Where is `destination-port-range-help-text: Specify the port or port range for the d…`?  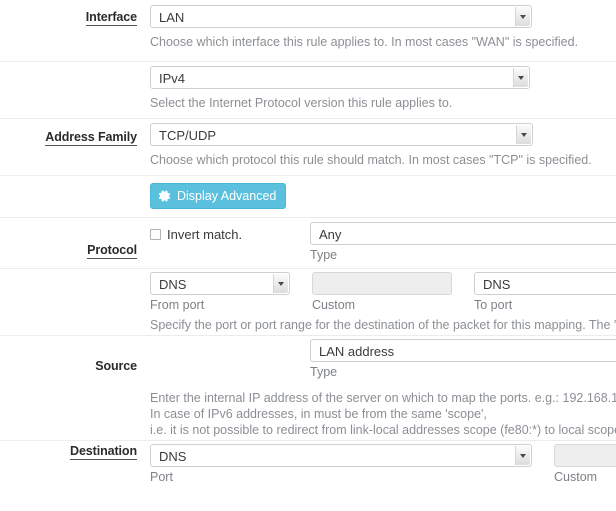
destination-port-range-help-text: Specify the port or port range for the d… is located at coordinates (383, 325).